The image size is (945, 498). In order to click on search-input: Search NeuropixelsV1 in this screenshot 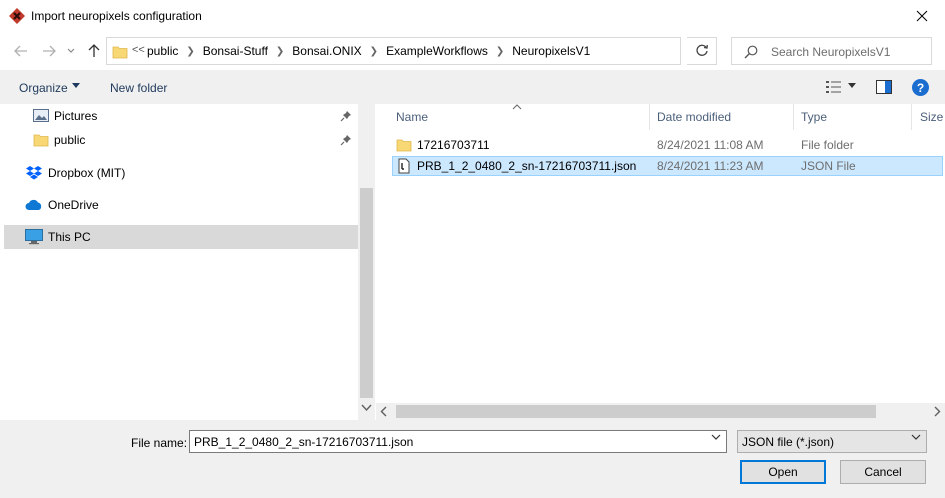, I will do `click(830, 52)`.